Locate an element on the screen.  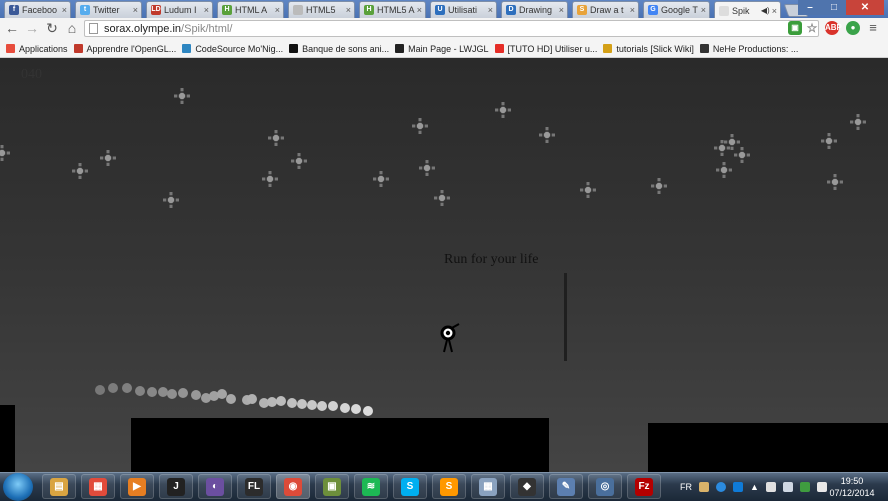
spotify-icon: ≋ is located at coordinates (371, 486).